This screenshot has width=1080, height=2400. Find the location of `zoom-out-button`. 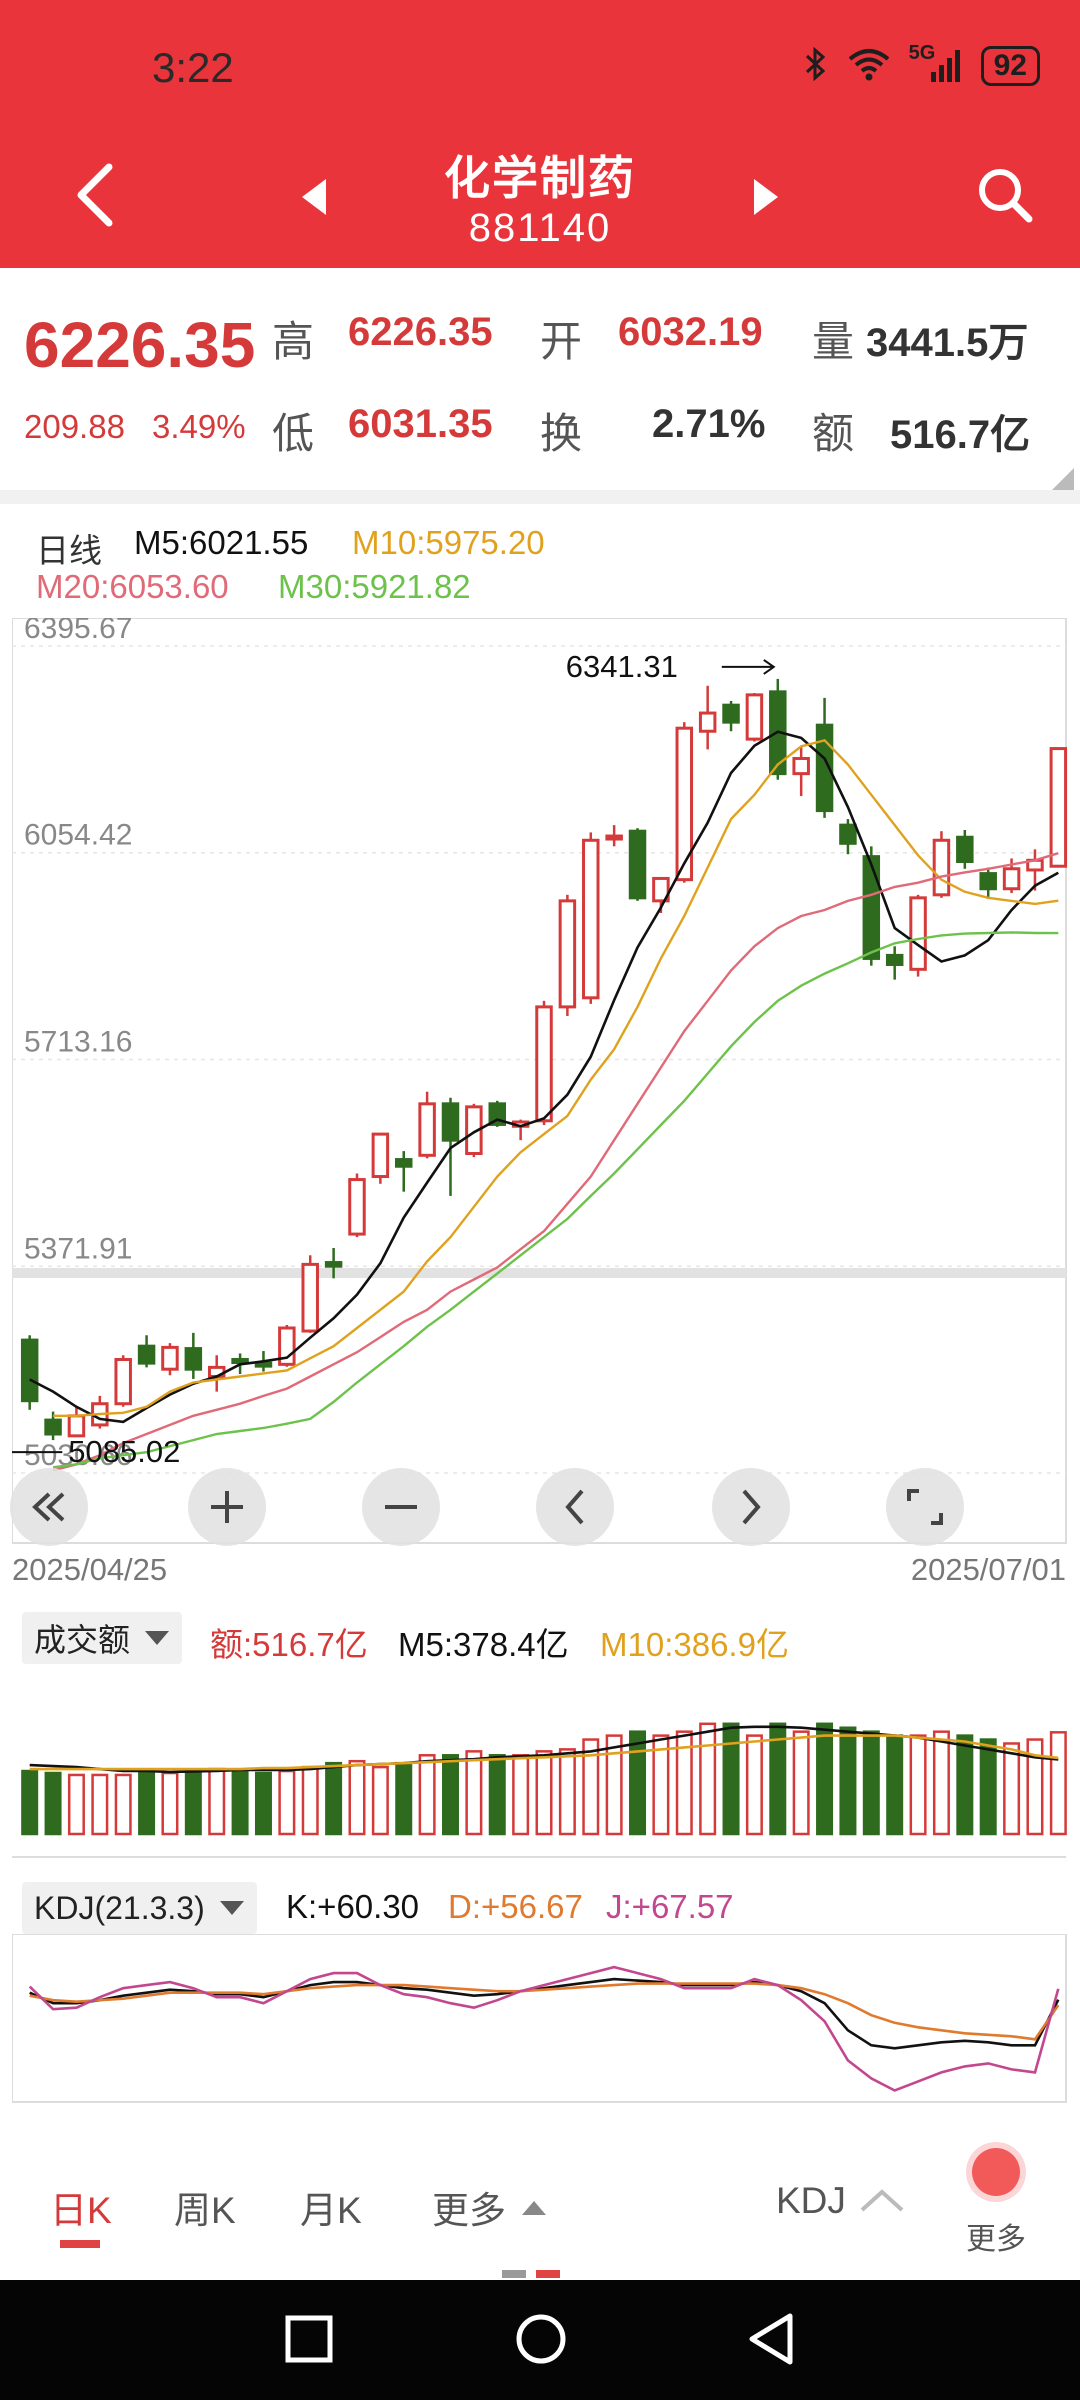

zoom-out-button is located at coordinates (401, 1507).